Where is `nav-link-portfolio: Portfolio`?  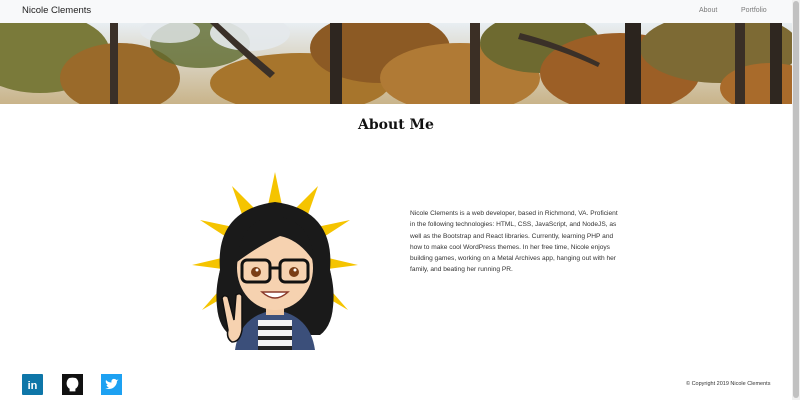 nav-link-portfolio: Portfolio is located at coordinates (754, 10).